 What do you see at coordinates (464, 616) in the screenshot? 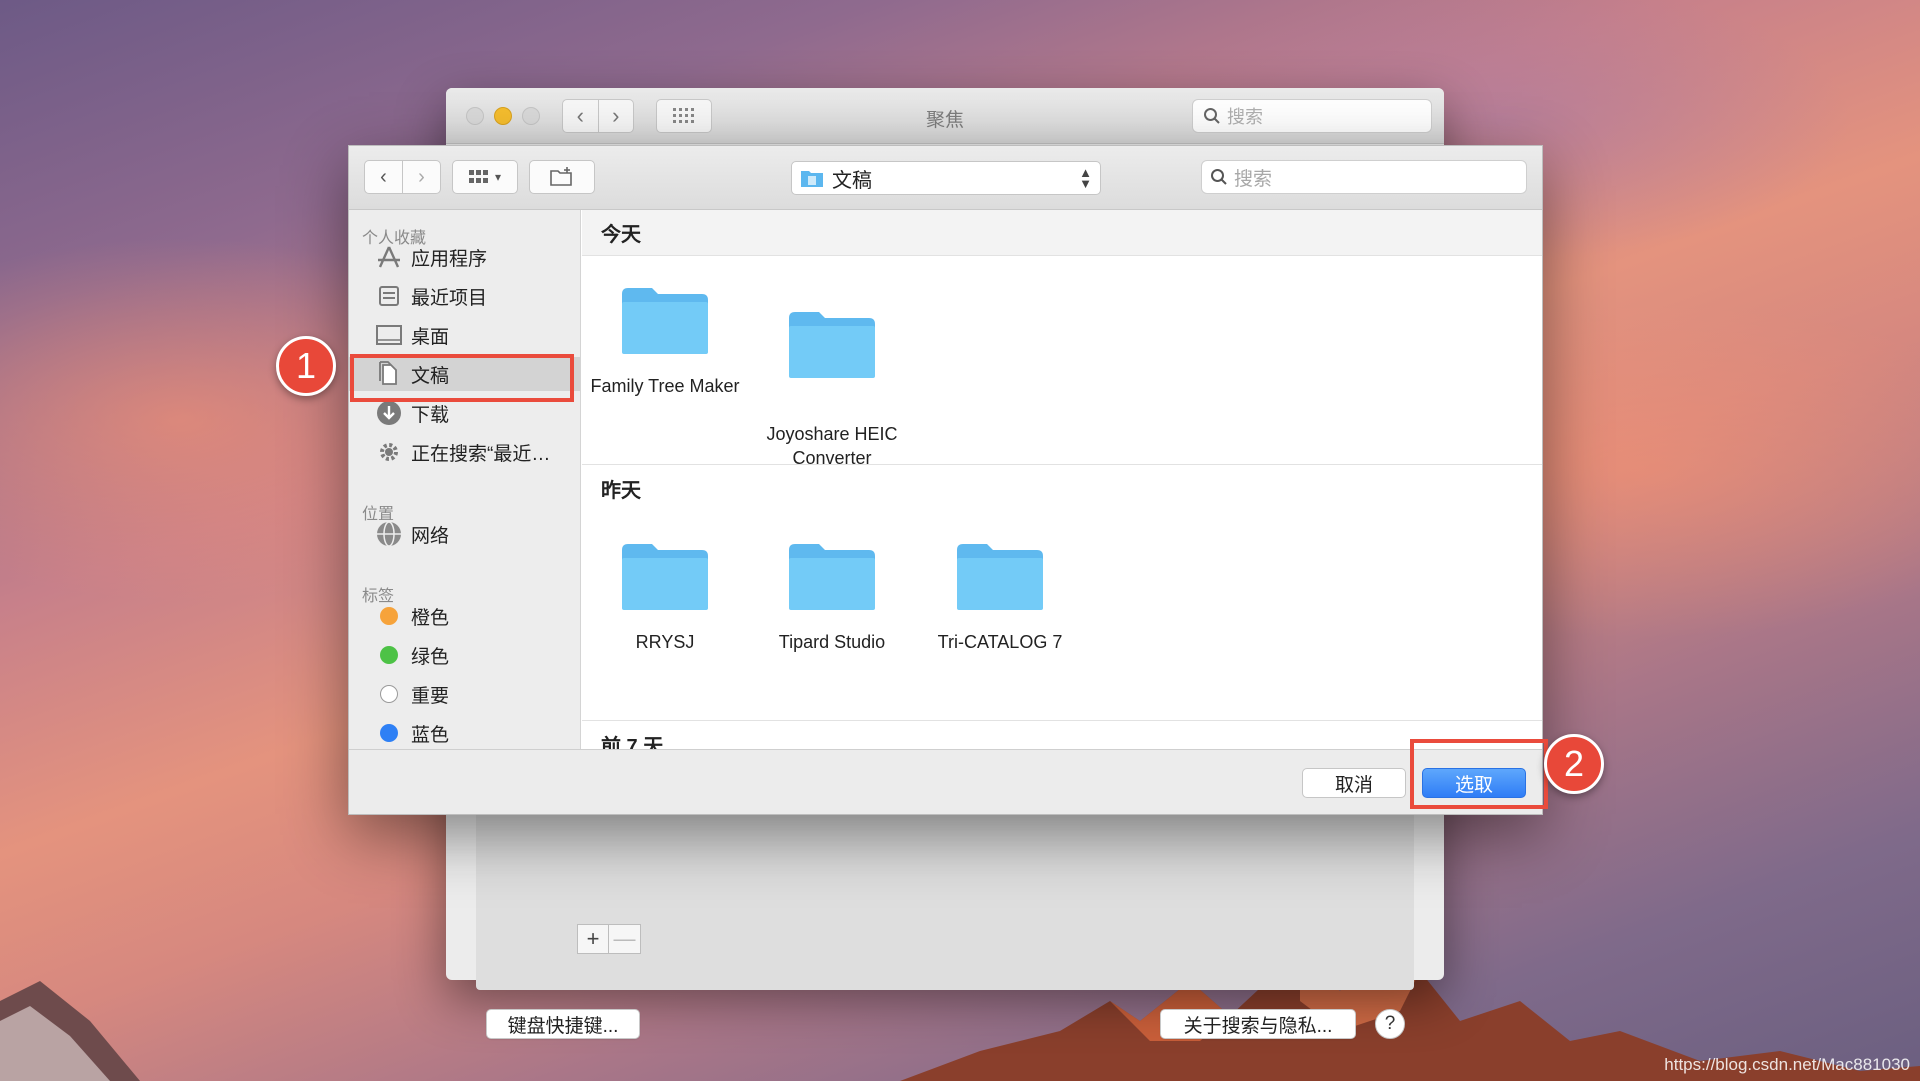
I see `sidebar-item-tag-orange: 橙色` at bounding box center [464, 616].